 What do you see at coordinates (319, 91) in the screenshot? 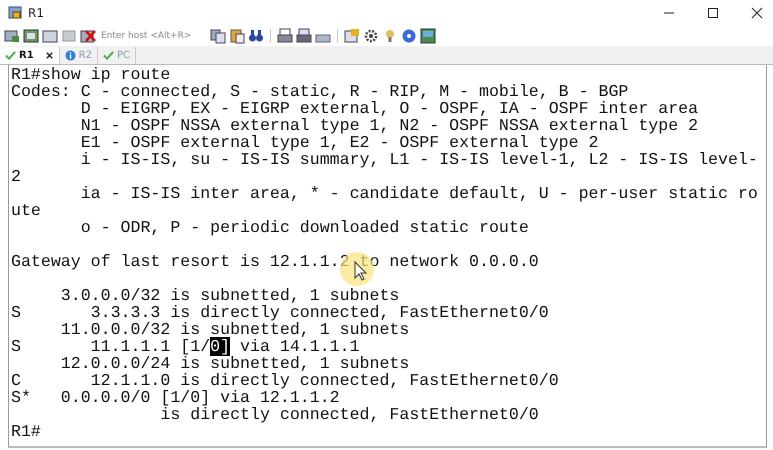
I see `terminal-line: Codes: C - connected, S - static, R - RIP, M - mobile, B - BGP` at bounding box center [319, 91].